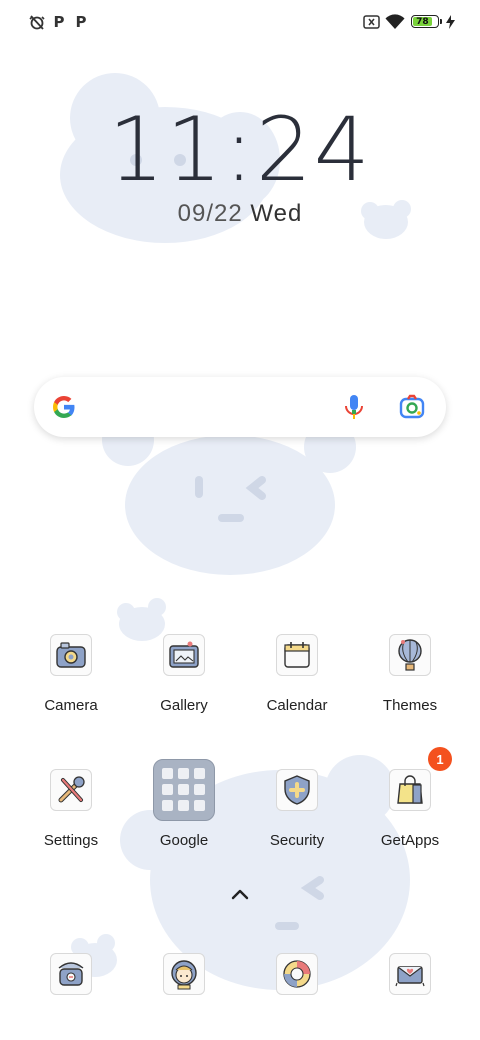 The width and height of the screenshot is (480, 1040). I want to click on google-lens-icon, so click(412, 407).